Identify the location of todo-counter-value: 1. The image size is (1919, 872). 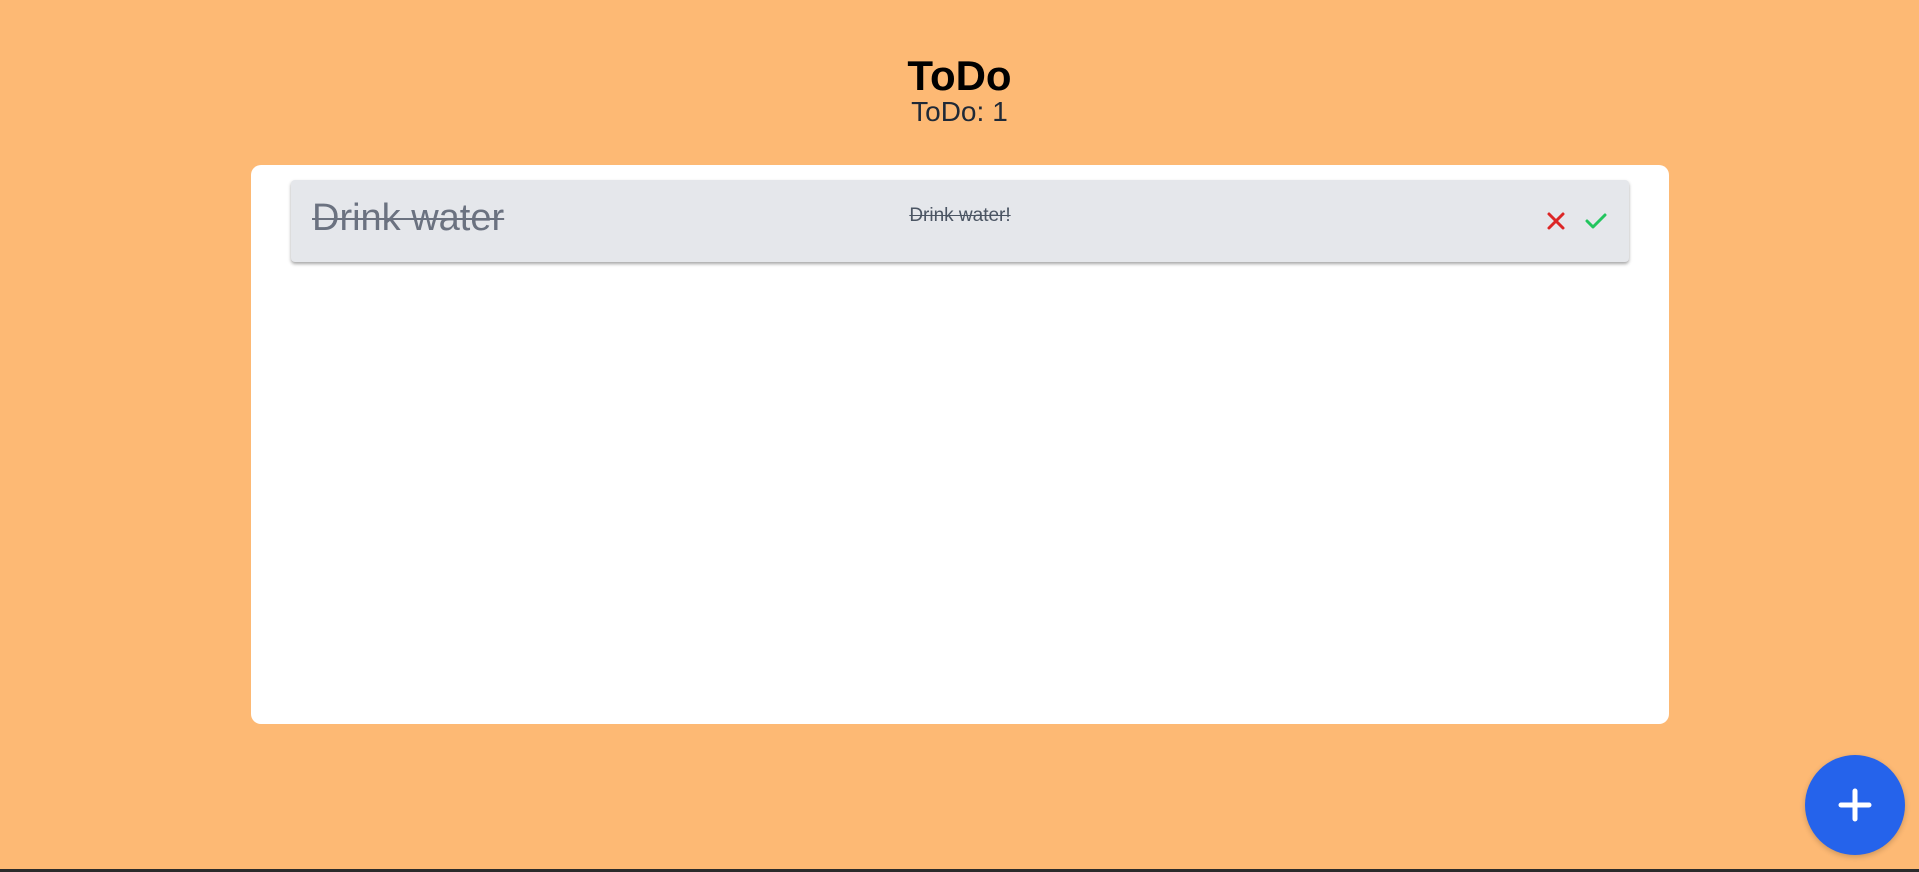
(1000, 111).